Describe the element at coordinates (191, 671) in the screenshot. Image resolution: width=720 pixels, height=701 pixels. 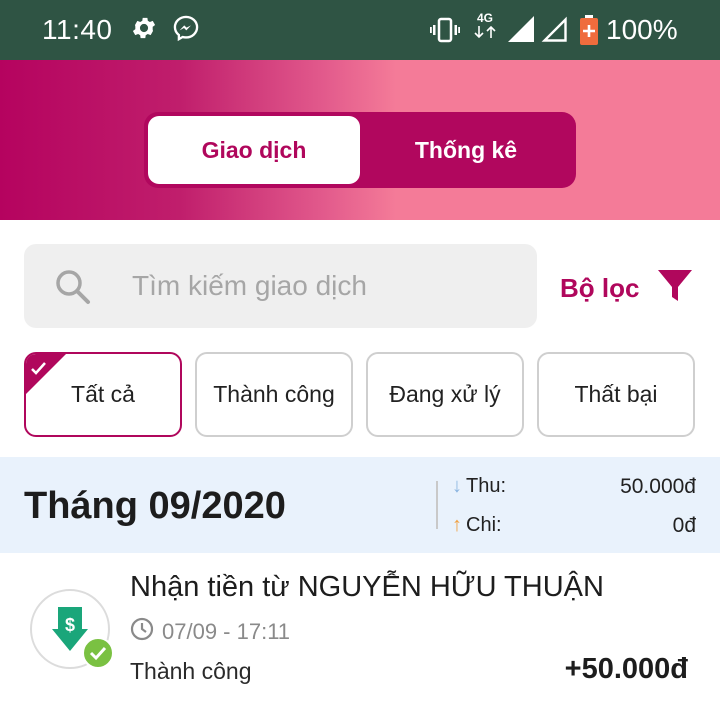
I see `transaction-status: Thành công` at that location.